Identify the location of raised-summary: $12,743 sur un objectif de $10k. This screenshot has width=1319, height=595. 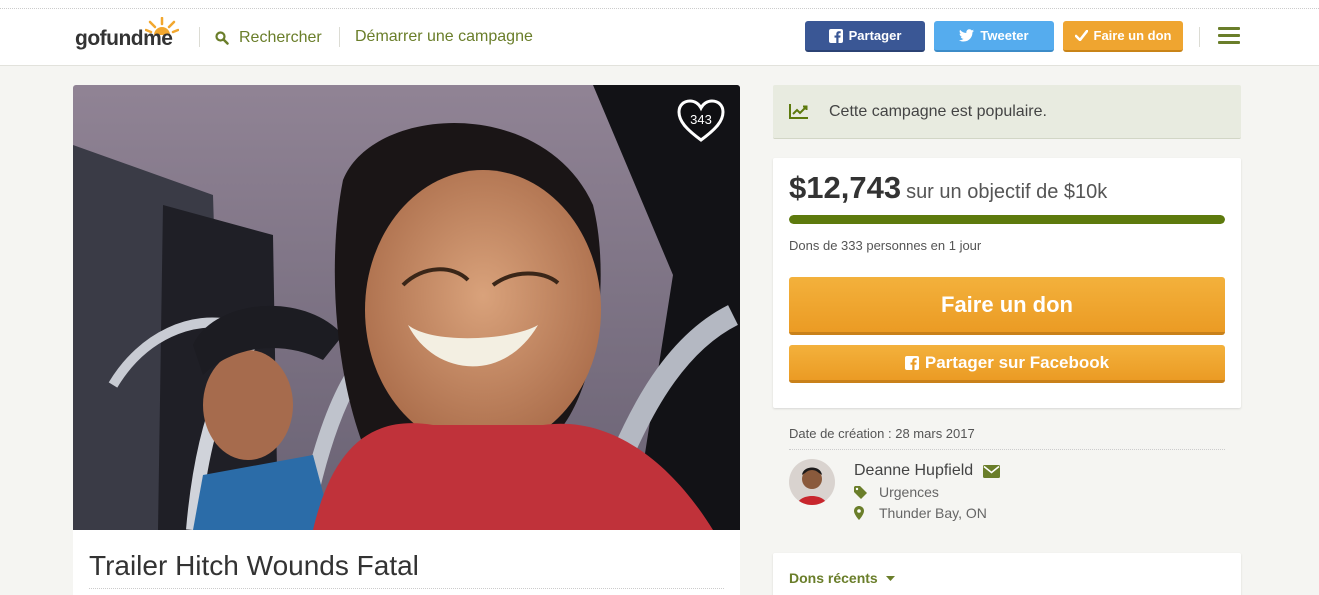
(948, 188).